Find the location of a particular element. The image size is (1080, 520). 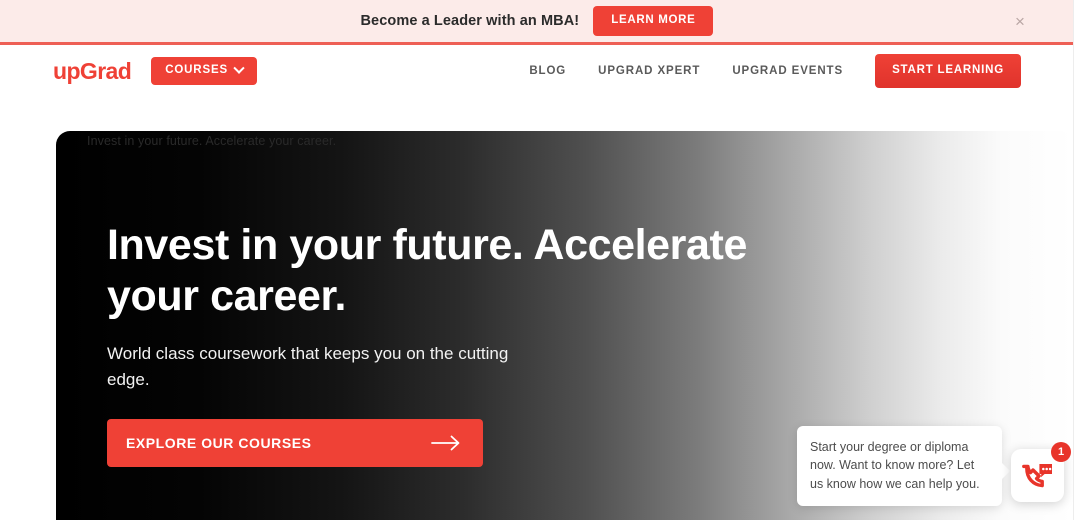

nav-link-upgrad-events: UPGRAD EVENTS is located at coordinates (787, 71).